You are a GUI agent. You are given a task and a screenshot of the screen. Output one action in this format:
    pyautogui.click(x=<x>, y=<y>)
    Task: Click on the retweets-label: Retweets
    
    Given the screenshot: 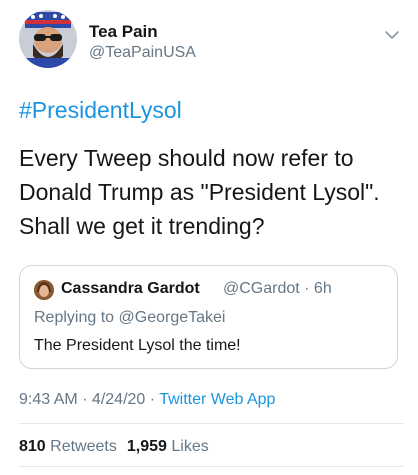 What is the action you would take?
    pyautogui.click(x=83, y=446)
    